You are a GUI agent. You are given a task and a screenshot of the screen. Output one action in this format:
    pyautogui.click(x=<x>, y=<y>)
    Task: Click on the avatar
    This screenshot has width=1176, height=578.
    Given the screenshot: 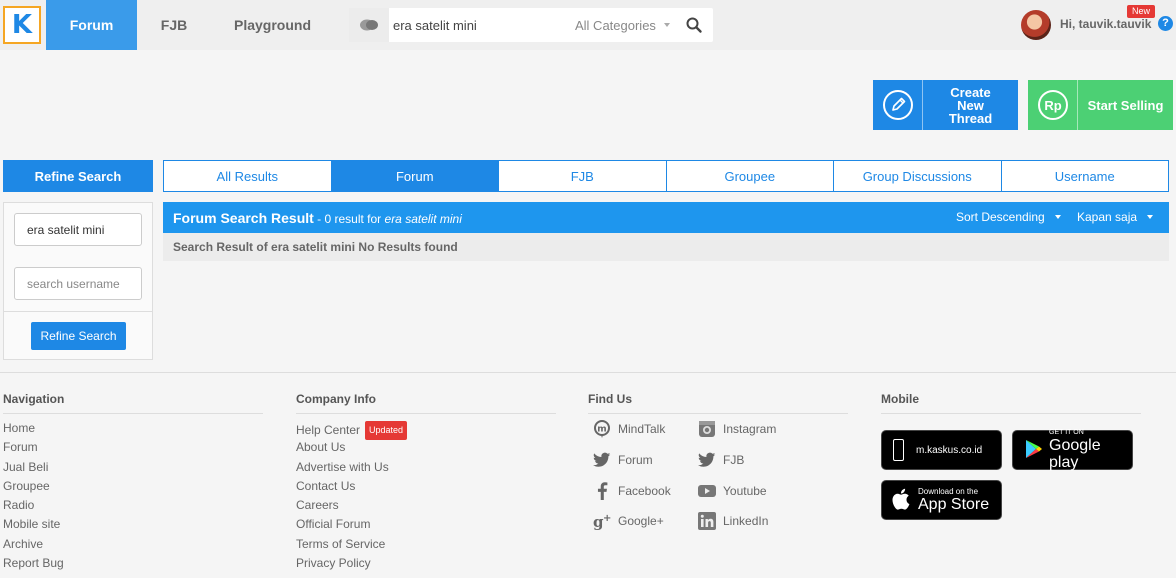 What is the action you would take?
    pyautogui.click(x=1036, y=25)
    